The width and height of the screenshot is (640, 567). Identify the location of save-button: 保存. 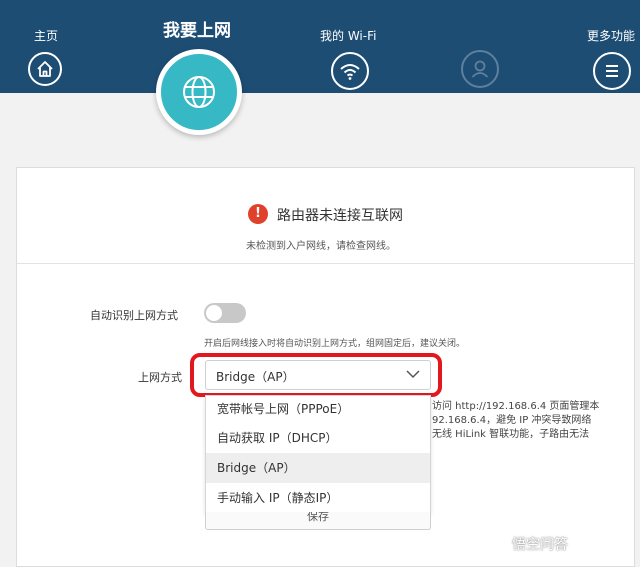
(318, 521).